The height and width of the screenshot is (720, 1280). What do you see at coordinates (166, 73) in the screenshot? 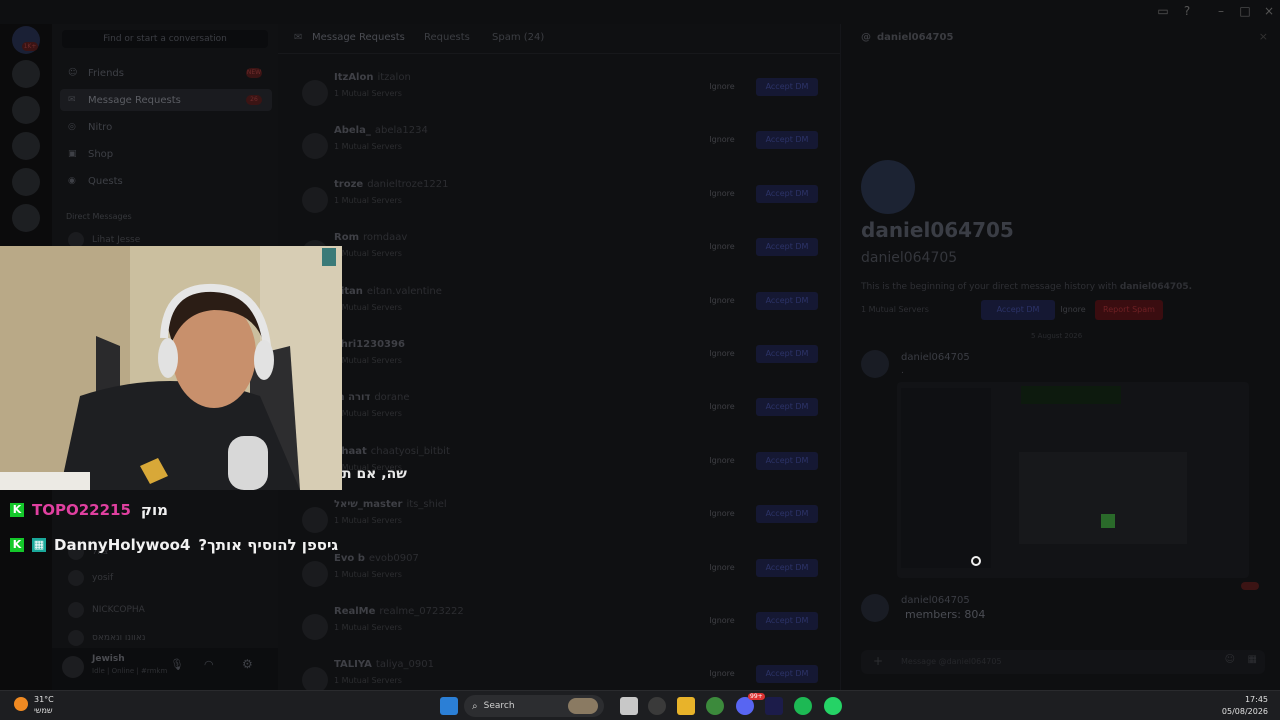
I see `nav-friends: ☺ Friends NEW` at bounding box center [166, 73].